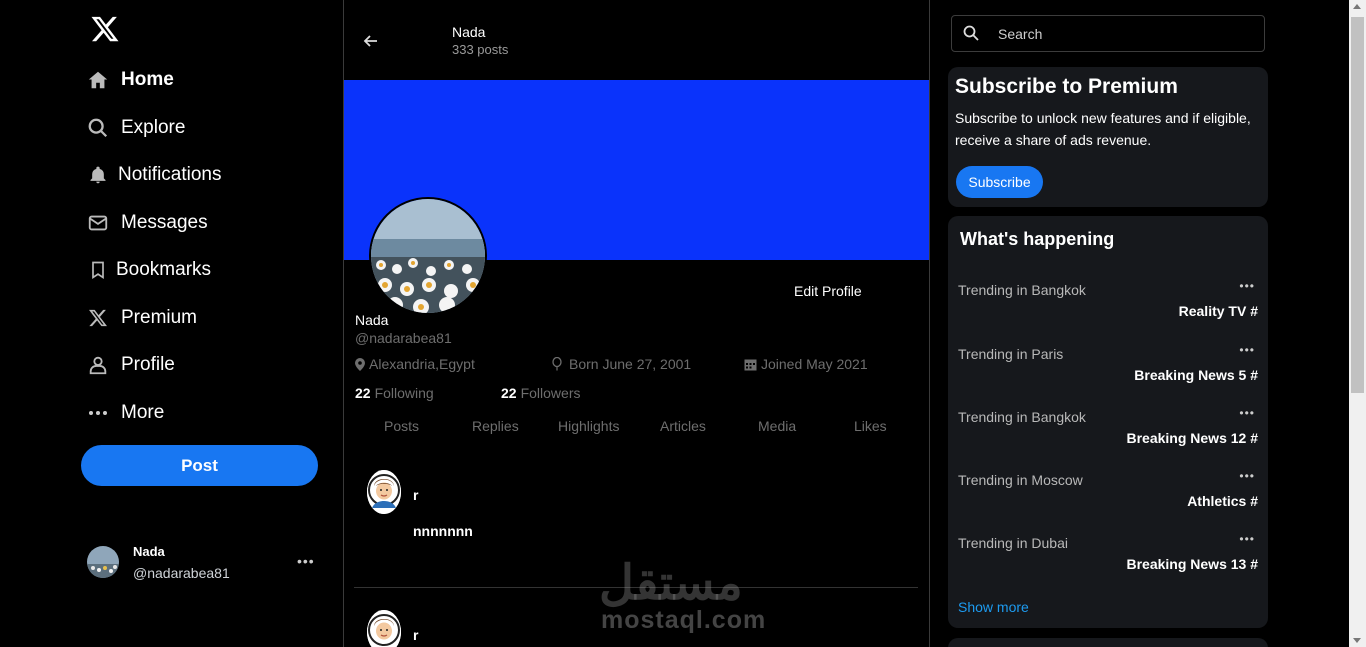 The image size is (1366, 647). Describe the element at coordinates (684, 620) in the screenshot. I see `watermark-latin: mostaql.com` at that location.